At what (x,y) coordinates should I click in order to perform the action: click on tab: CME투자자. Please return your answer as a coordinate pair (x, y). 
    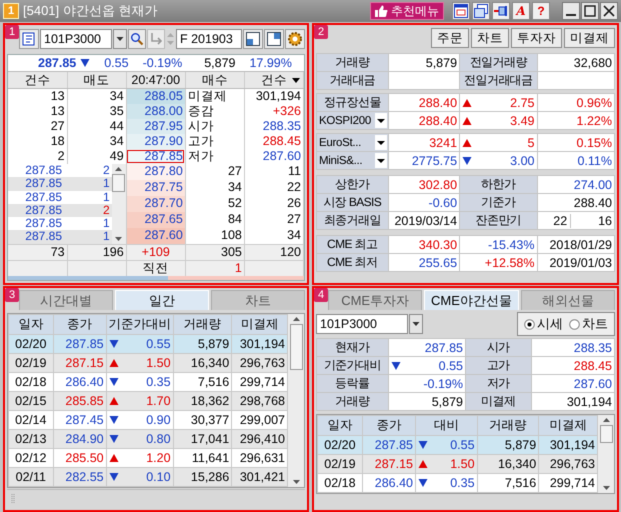
    Looking at the image, I should click on (375, 300).